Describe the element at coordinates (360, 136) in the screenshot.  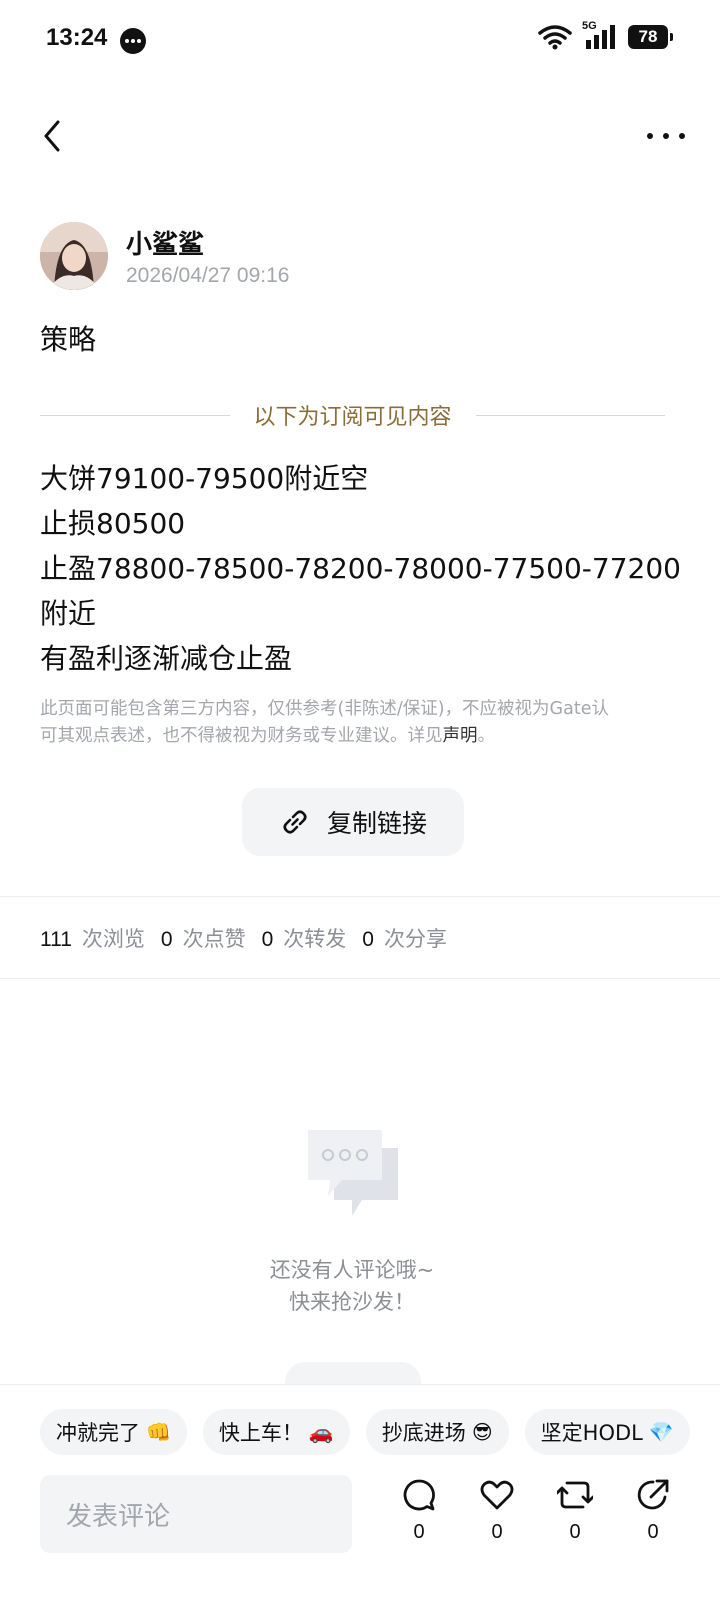
I see `top-nav` at that location.